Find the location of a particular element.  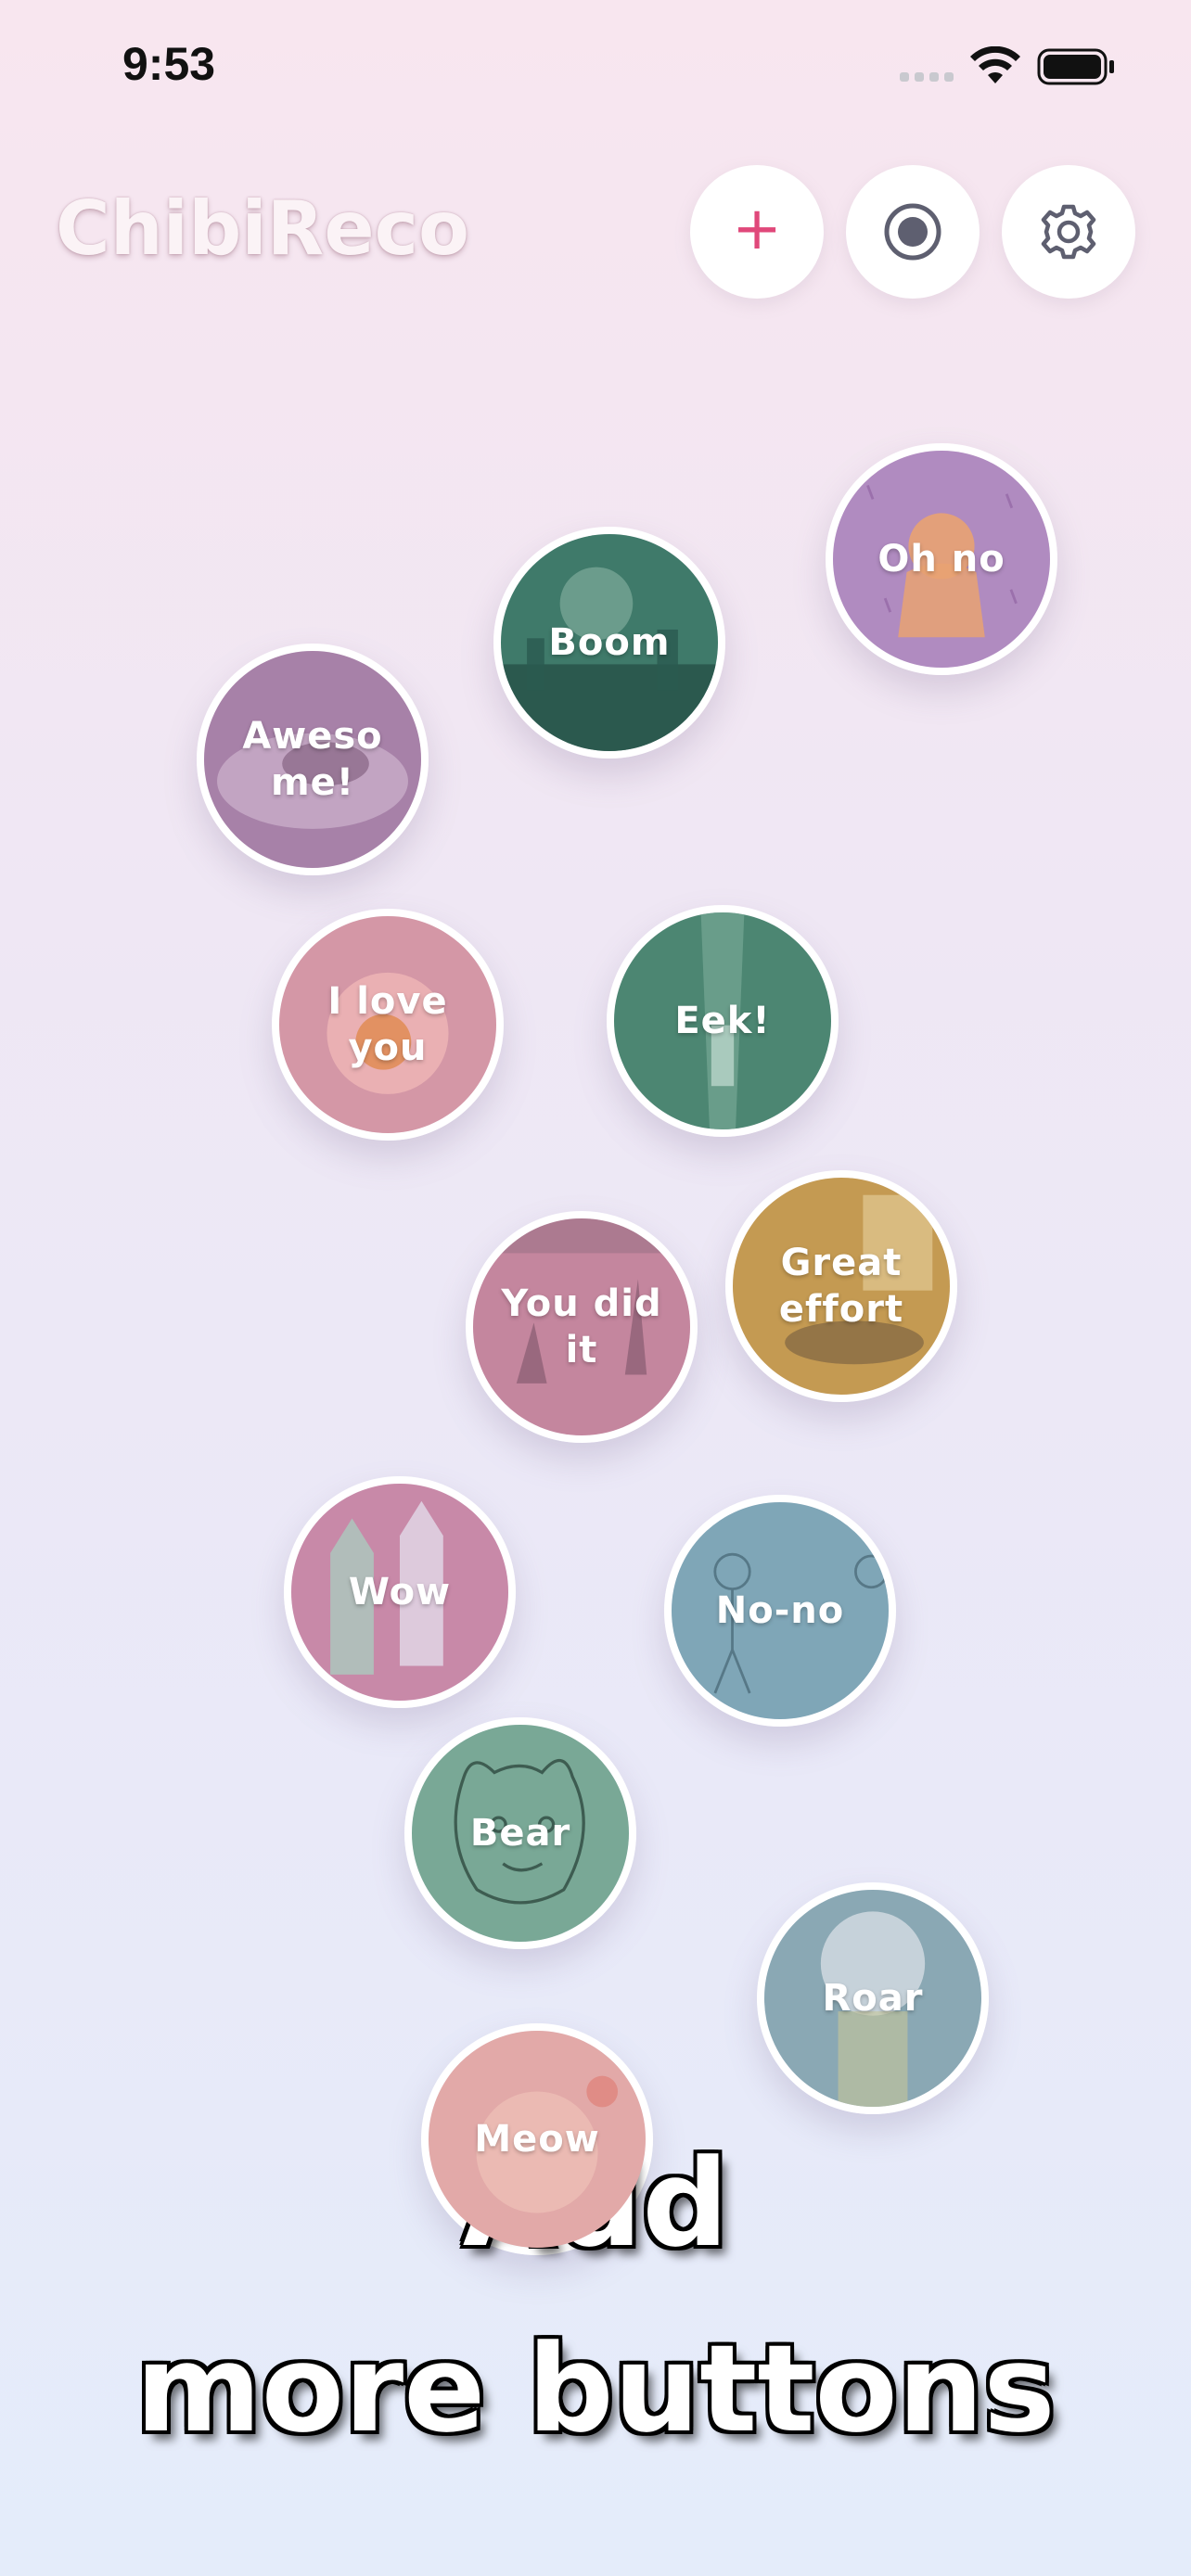

record-icon is located at coordinates (912, 232).